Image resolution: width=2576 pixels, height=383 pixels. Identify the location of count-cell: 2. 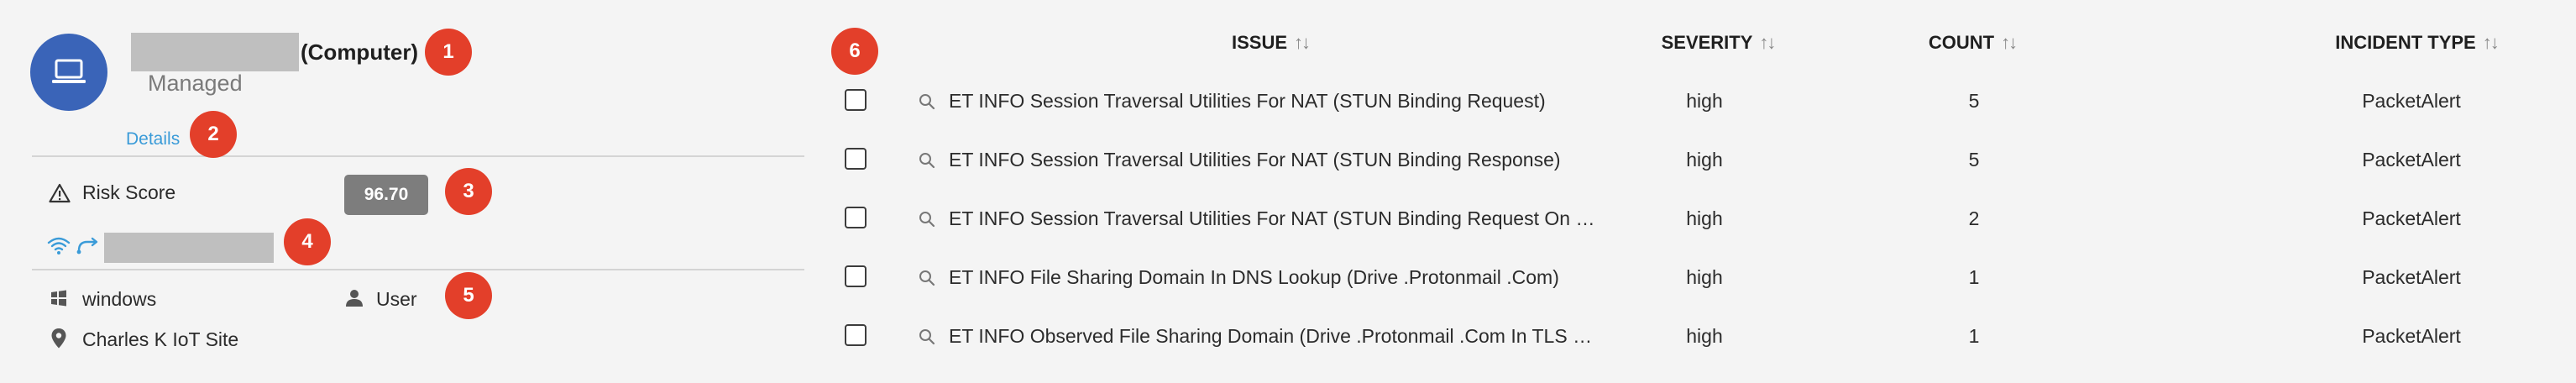
(1974, 218).